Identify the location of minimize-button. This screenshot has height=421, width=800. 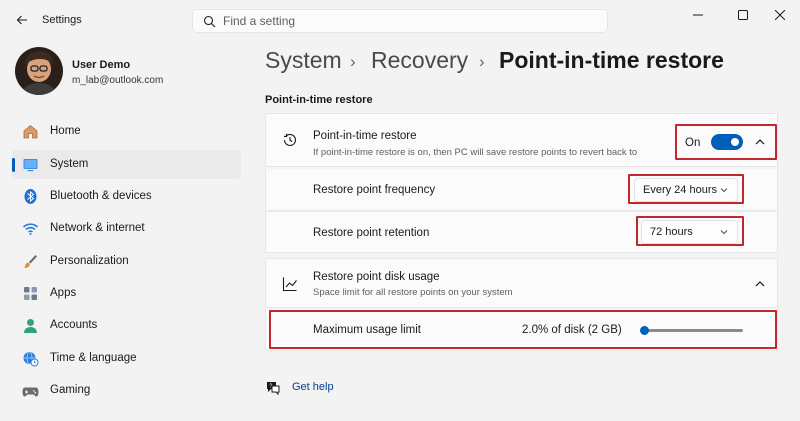
(698, 15).